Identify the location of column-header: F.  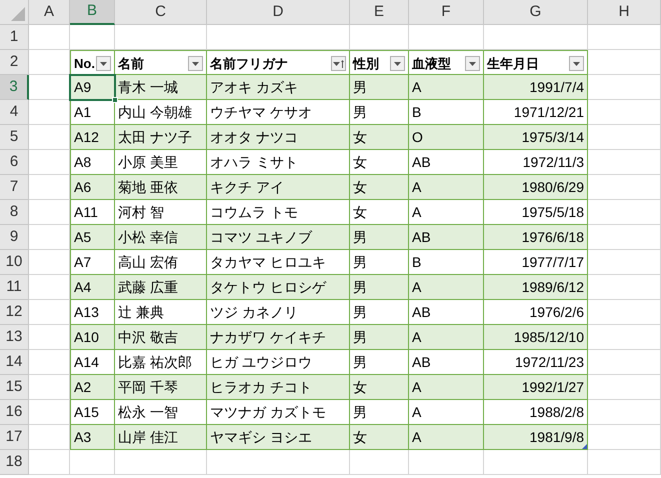
(446, 12).